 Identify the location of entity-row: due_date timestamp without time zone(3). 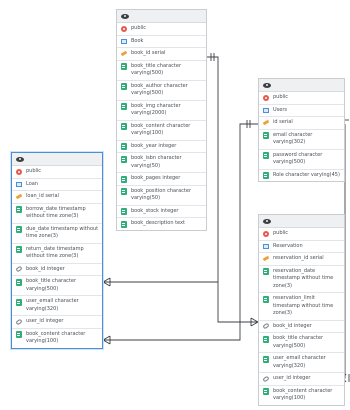
(57, 234).